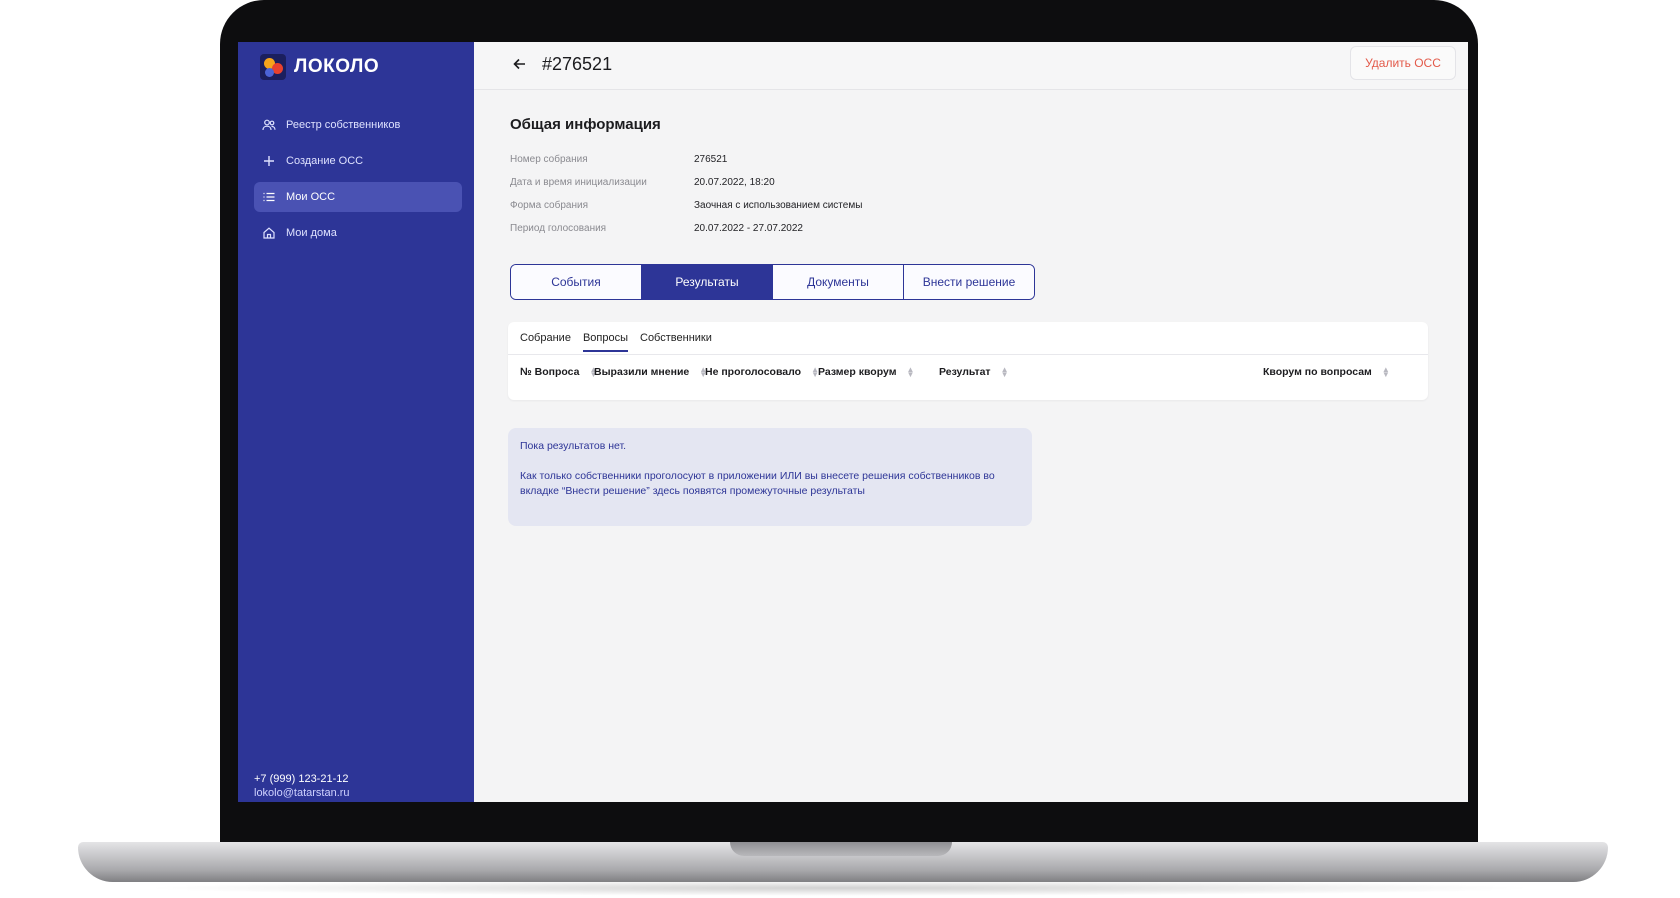 This screenshot has width=1680, height=898. What do you see at coordinates (549, 159) in the screenshot?
I see `info-label: Номер собрания` at bounding box center [549, 159].